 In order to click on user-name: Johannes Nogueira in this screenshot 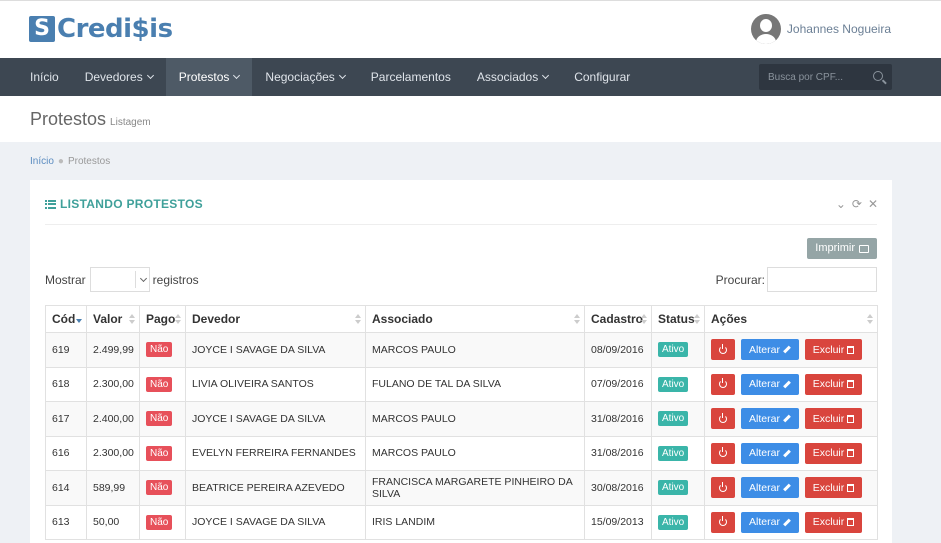, I will do `click(839, 29)`.